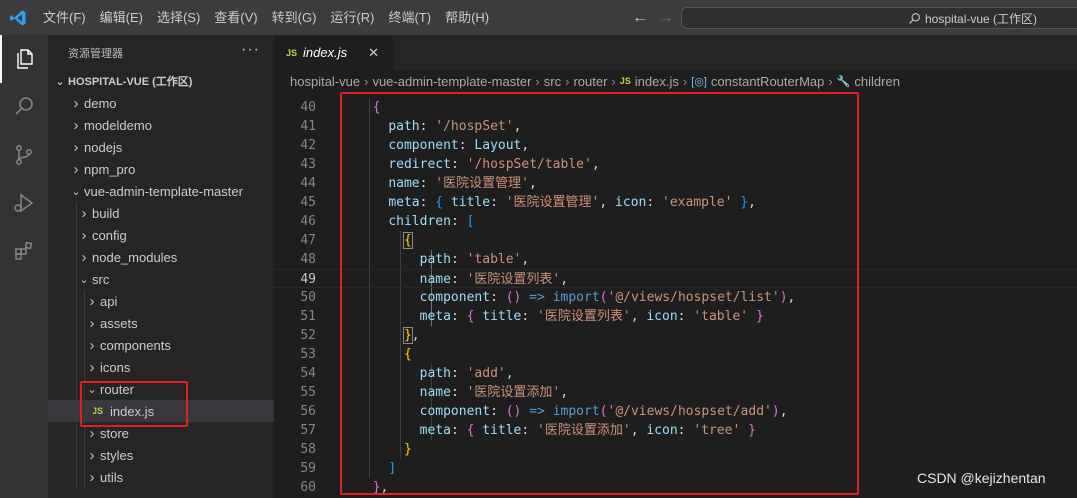  I want to click on breadcrumb-item: constantRouterMap, so click(767, 81).